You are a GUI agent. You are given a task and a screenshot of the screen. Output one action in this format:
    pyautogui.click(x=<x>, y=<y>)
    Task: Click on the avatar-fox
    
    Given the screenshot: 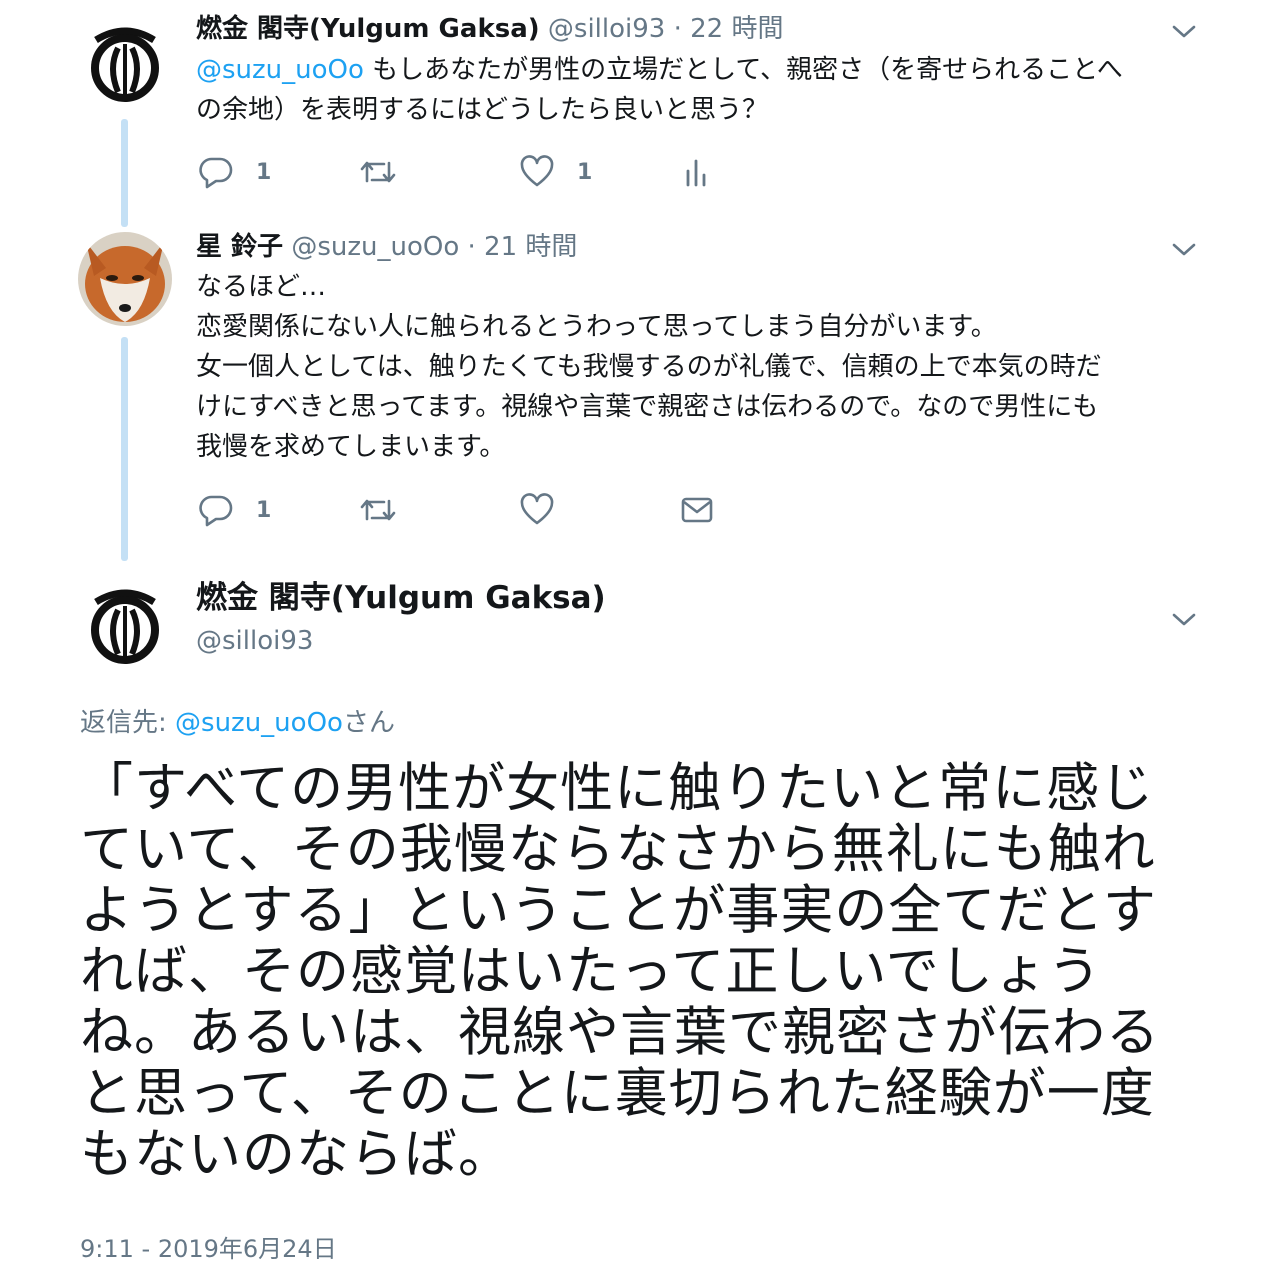 What is the action you would take?
    pyautogui.click(x=125, y=279)
    